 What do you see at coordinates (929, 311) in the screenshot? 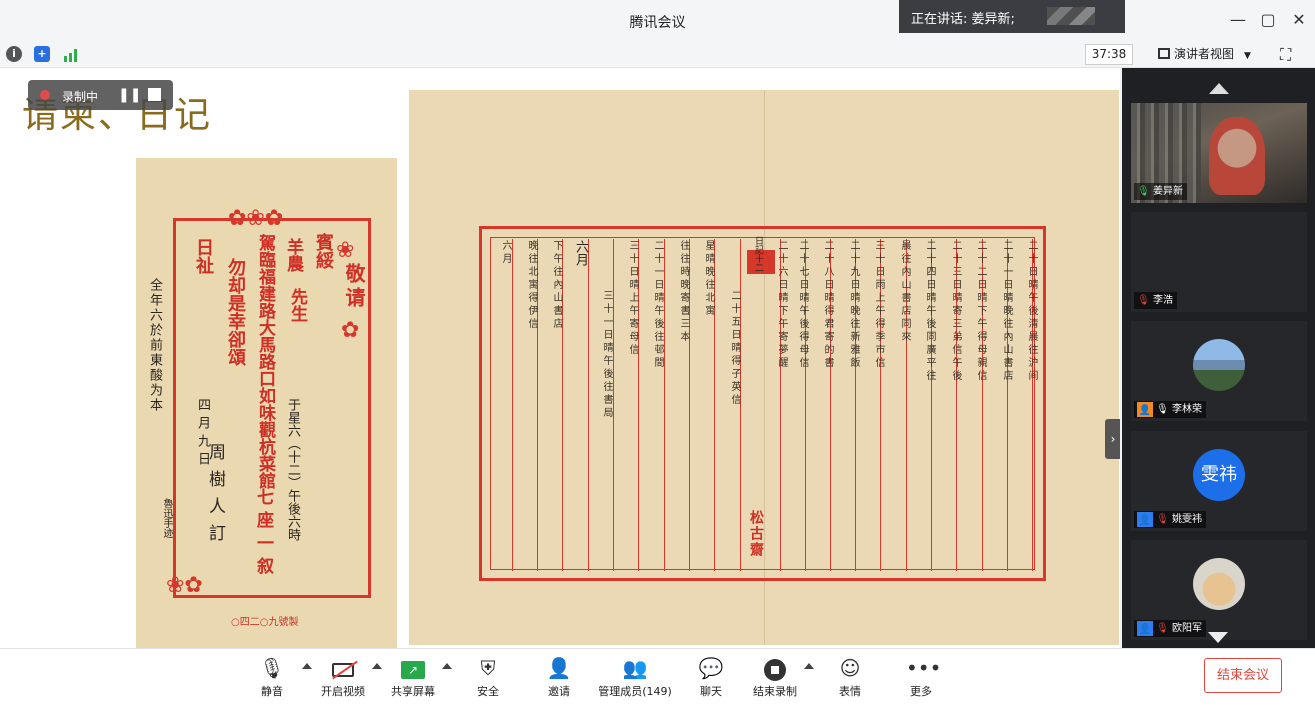
I see `diary-entry: 二十四日晴午後同廣平往` at bounding box center [929, 311].